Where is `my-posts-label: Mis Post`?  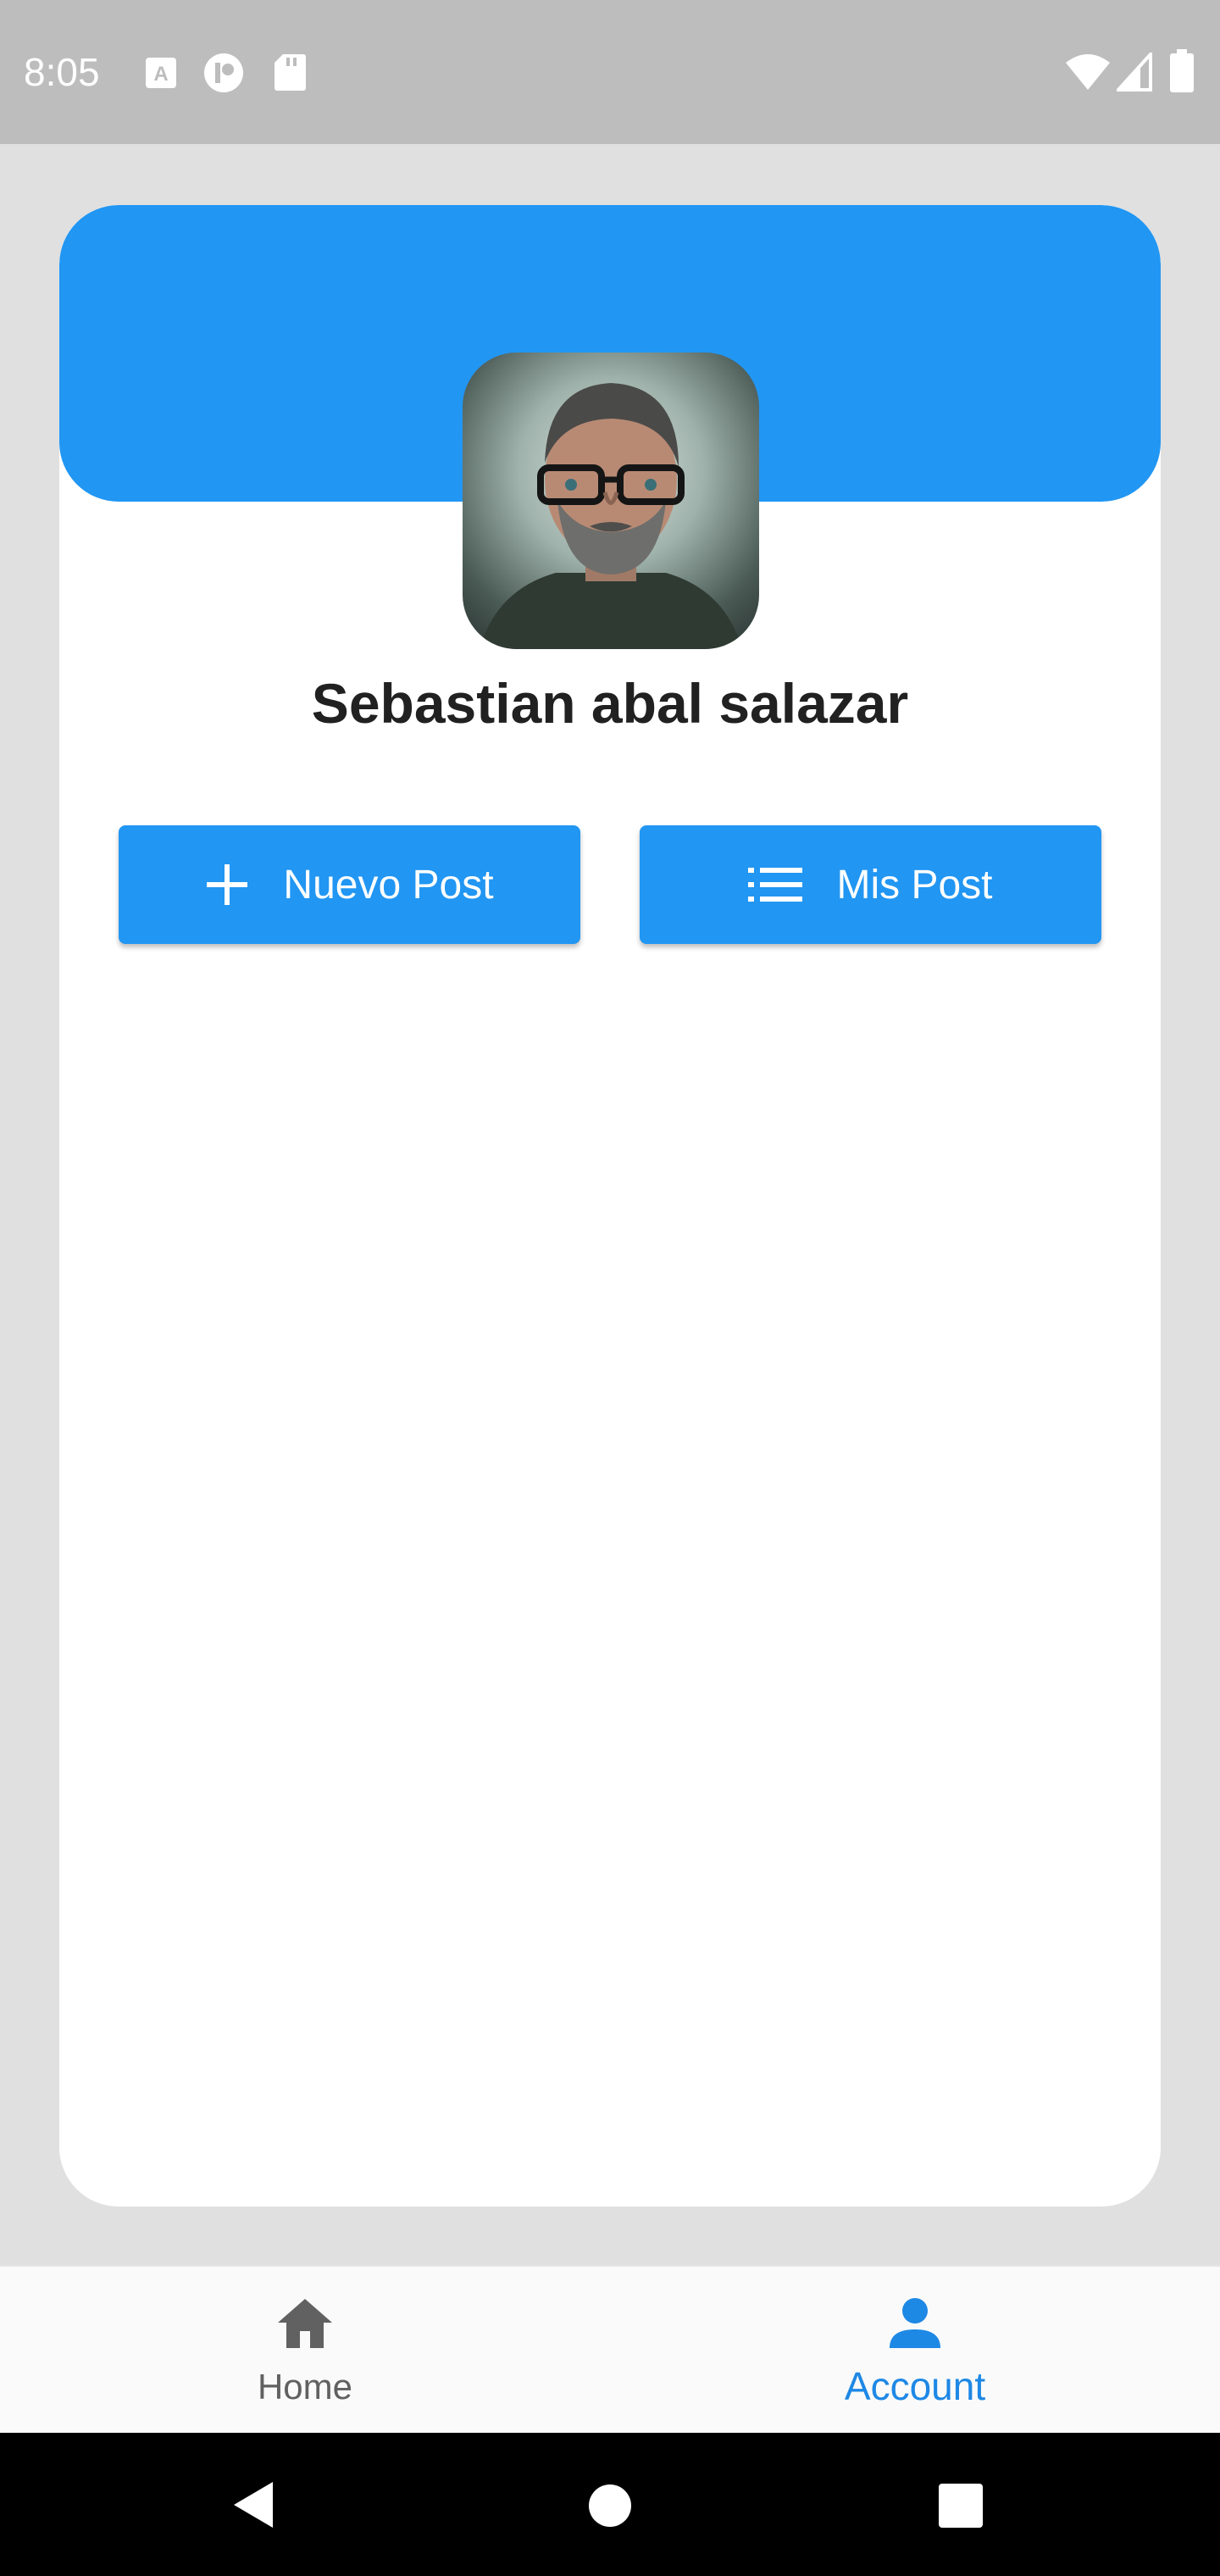 my-posts-label: Mis Post is located at coordinates (914, 885).